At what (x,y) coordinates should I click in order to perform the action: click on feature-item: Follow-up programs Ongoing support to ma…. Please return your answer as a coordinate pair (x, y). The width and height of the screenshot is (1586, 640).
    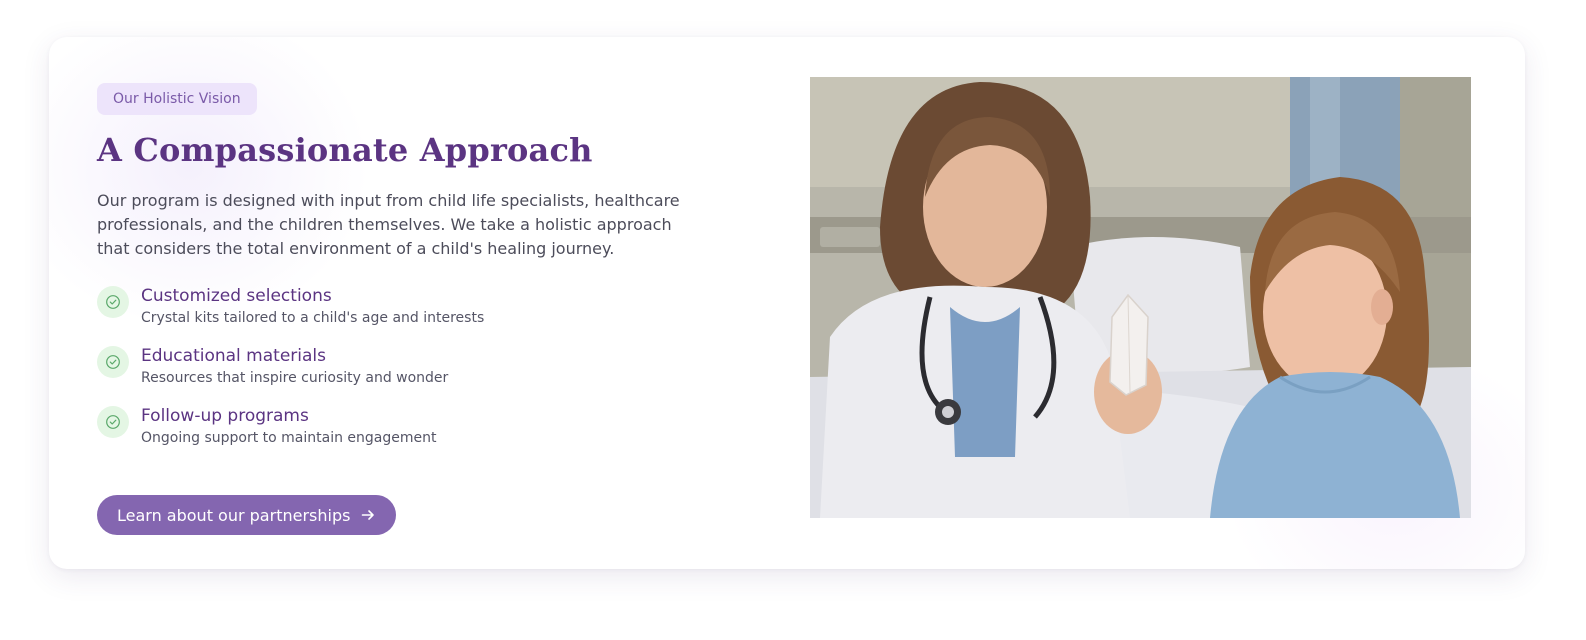
    Looking at the image, I should click on (407, 435).